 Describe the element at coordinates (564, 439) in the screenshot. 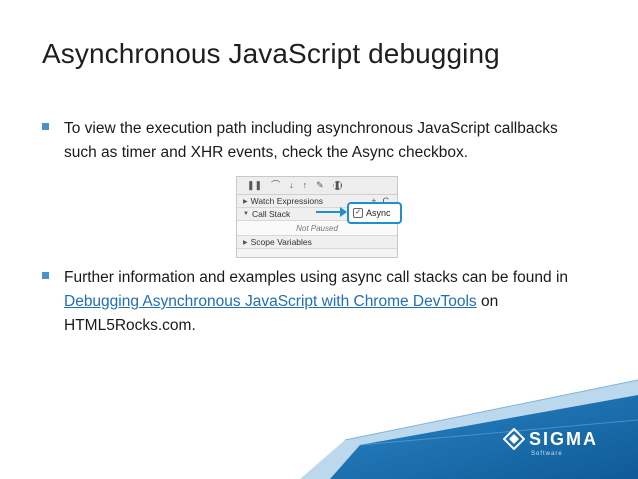

I see `sigma-wordmark: SIGMA` at that location.